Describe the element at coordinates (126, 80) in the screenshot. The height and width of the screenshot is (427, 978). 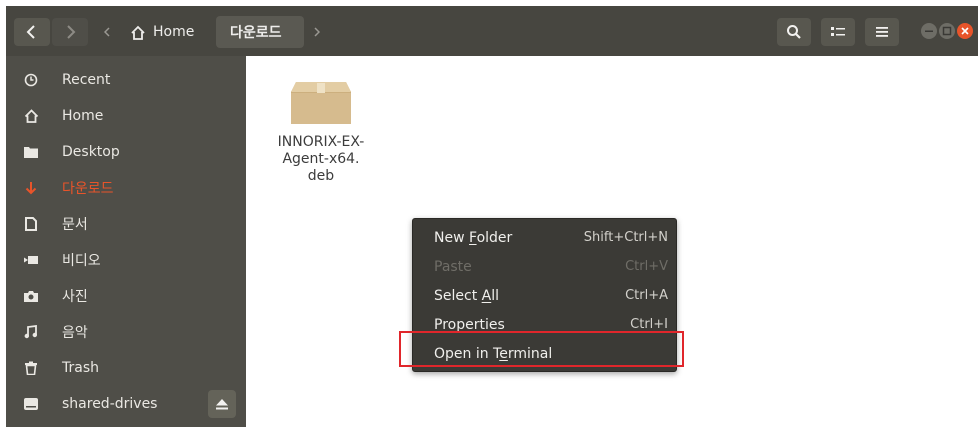
I see `sidebar-item-recent: Recent` at that location.